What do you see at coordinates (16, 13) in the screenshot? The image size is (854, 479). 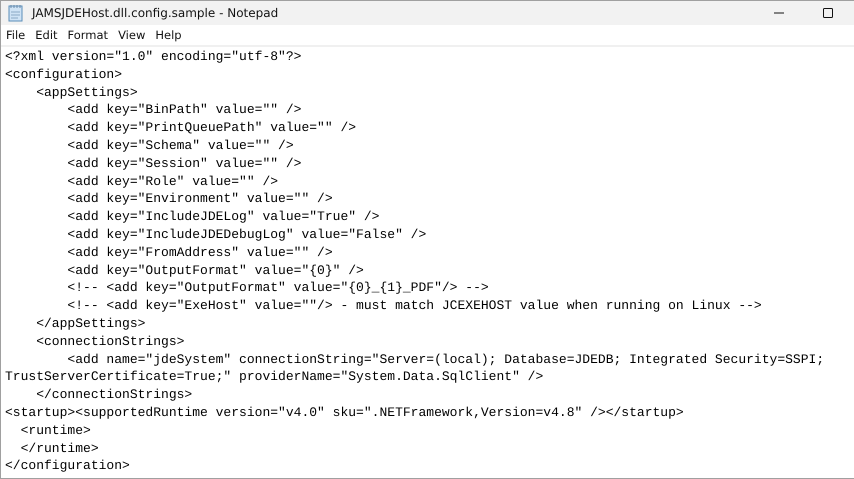 I see `notepad-icon` at bounding box center [16, 13].